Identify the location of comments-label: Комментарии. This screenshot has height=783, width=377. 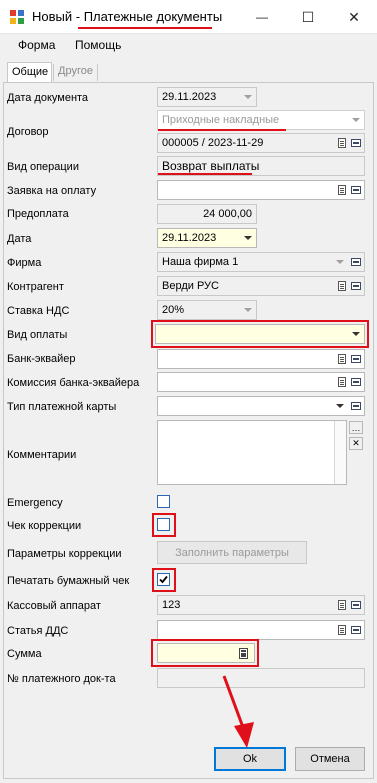
(42, 455).